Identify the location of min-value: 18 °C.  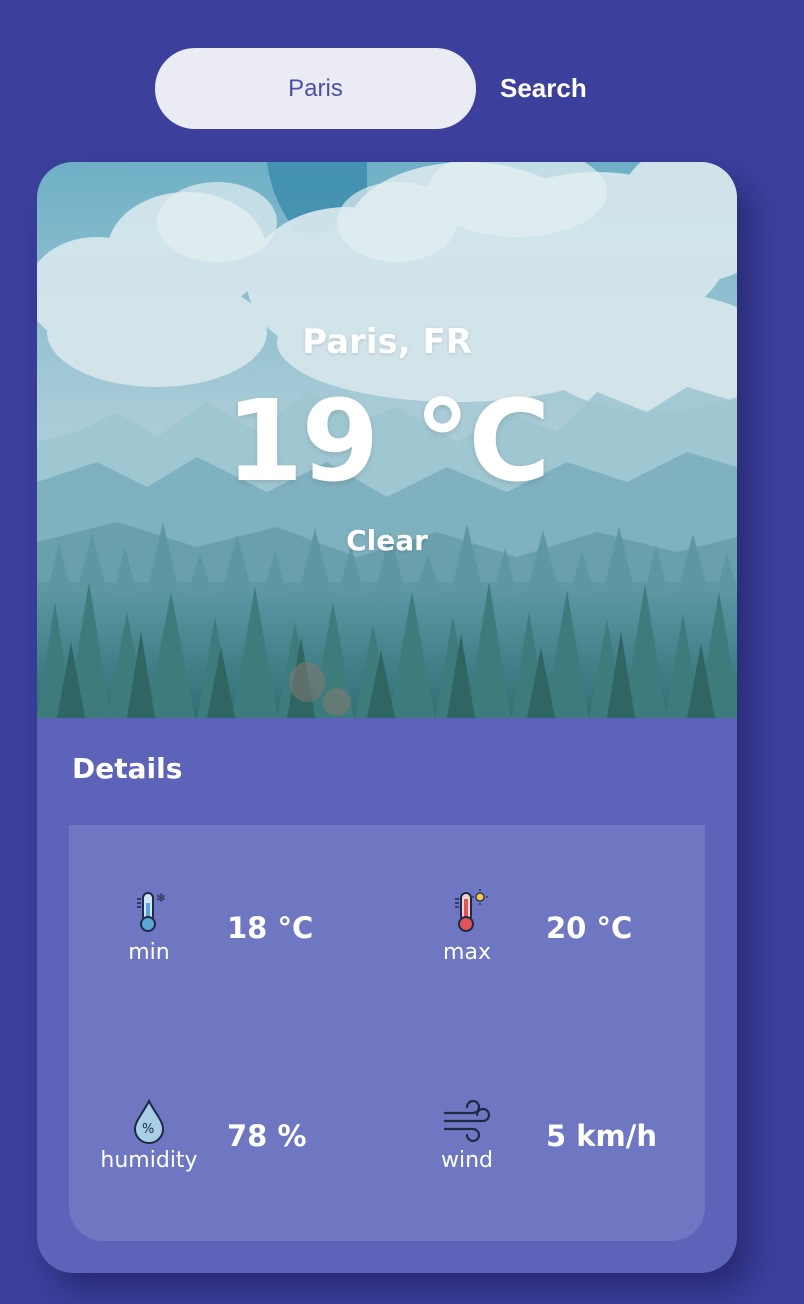
(270, 928).